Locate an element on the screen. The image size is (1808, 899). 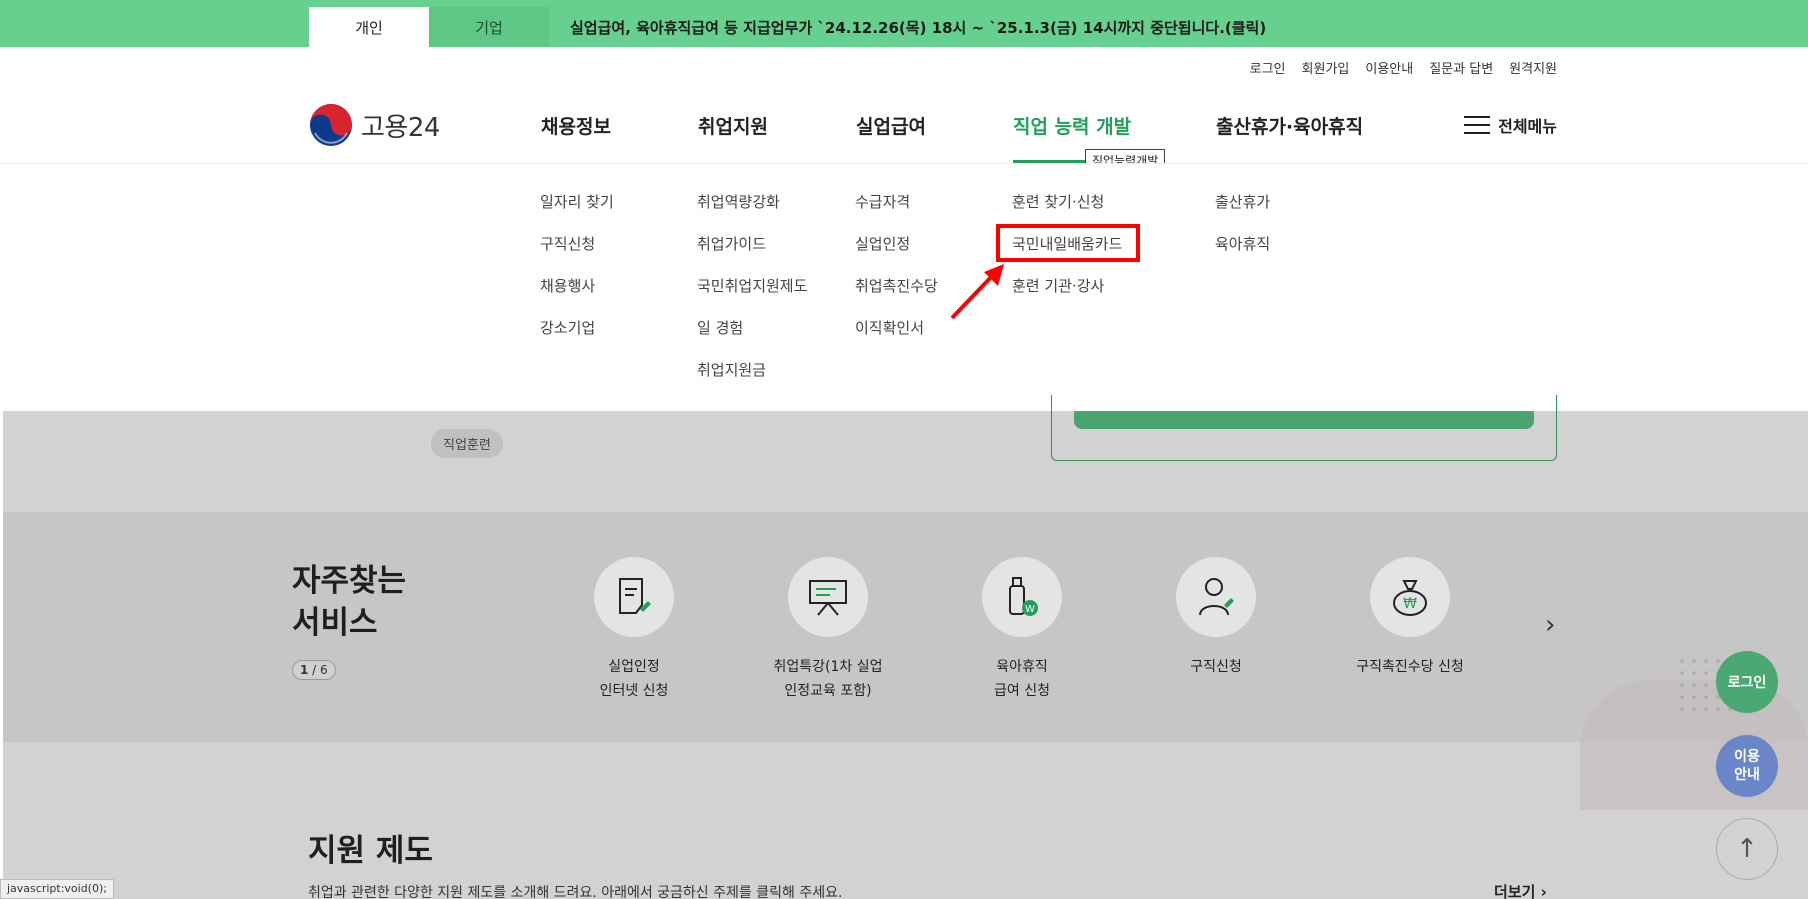
carousel-next-icon: › is located at coordinates (1550, 625).